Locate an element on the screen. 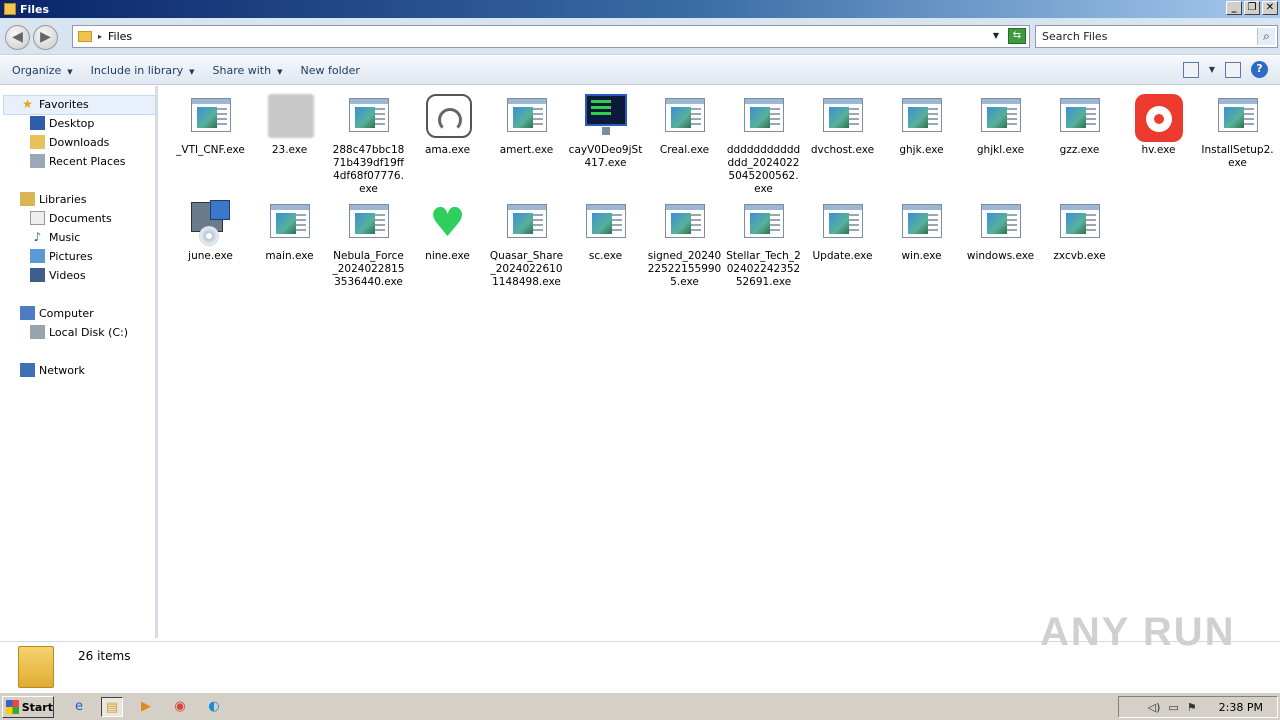 This screenshot has height=720, width=1280. red-app-icon is located at coordinates (1158, 118).